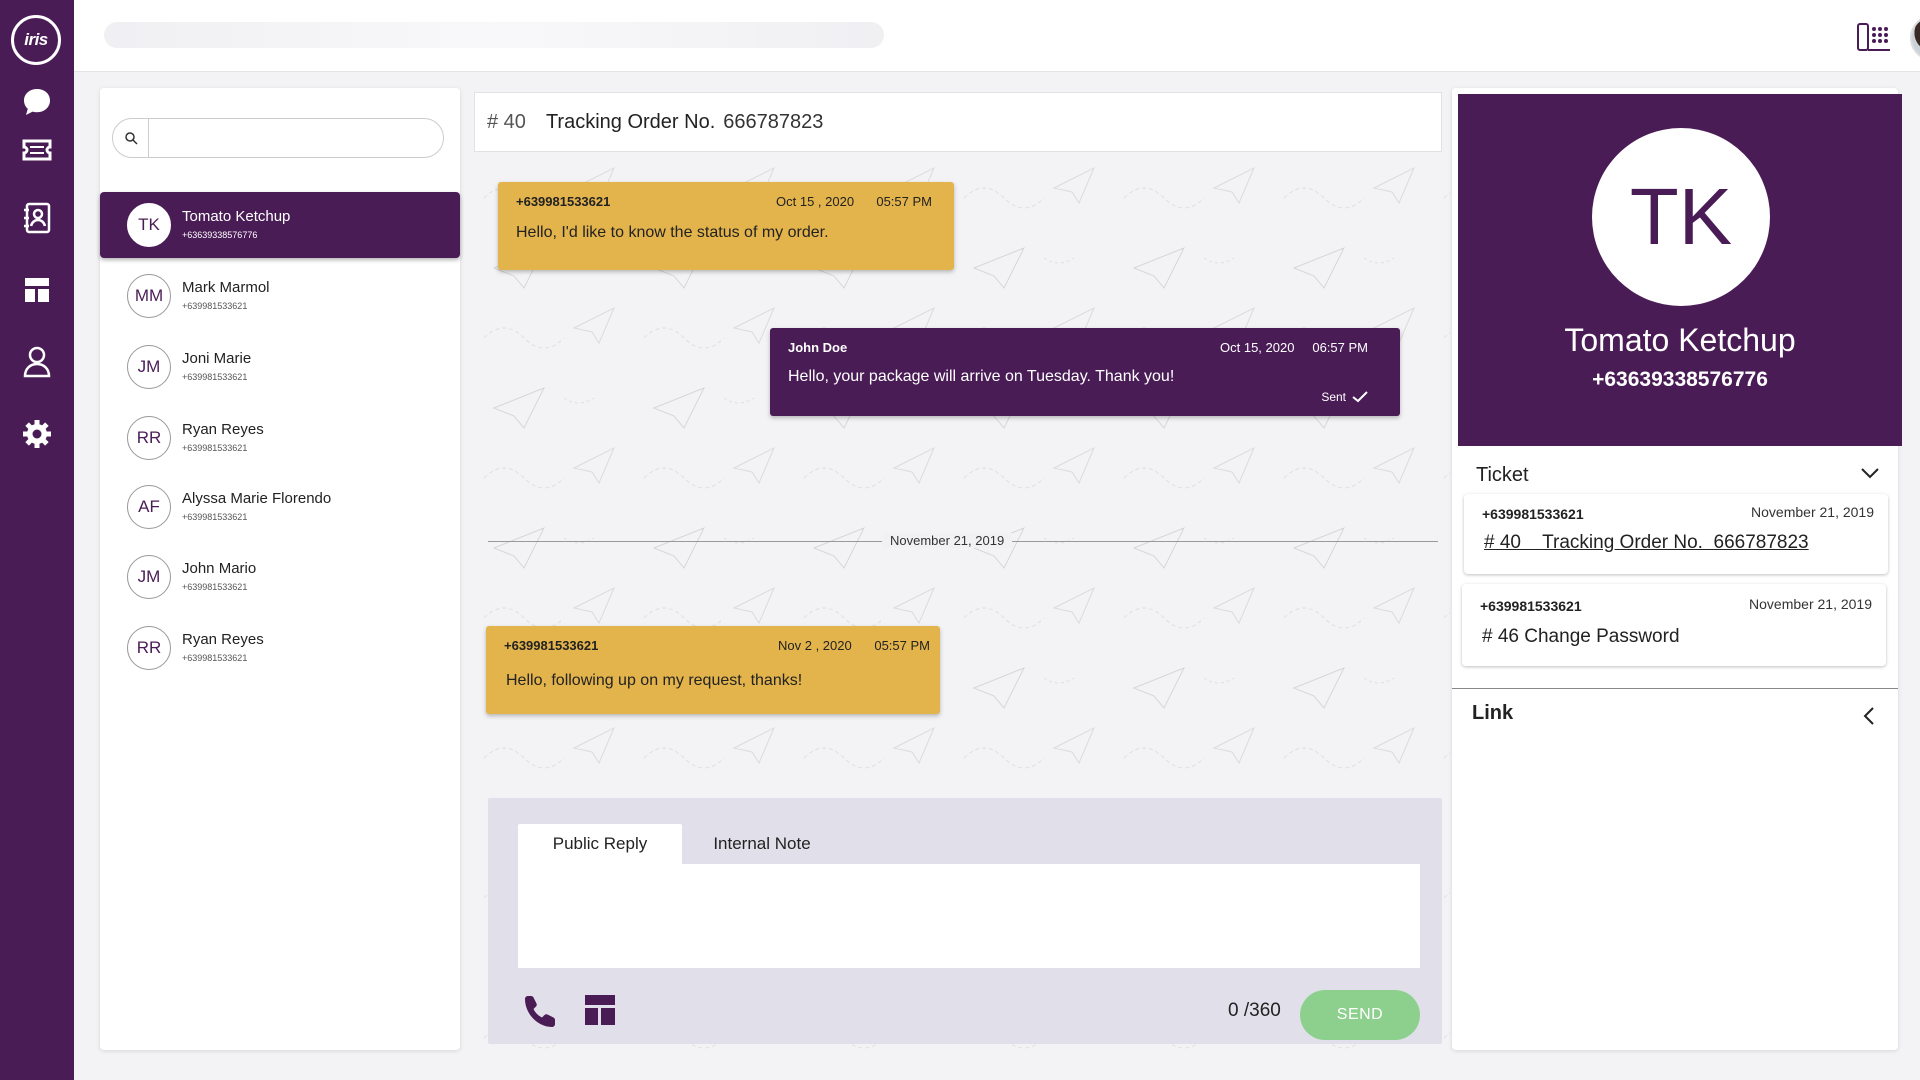  I want to click on search-box, so click(278, 138).